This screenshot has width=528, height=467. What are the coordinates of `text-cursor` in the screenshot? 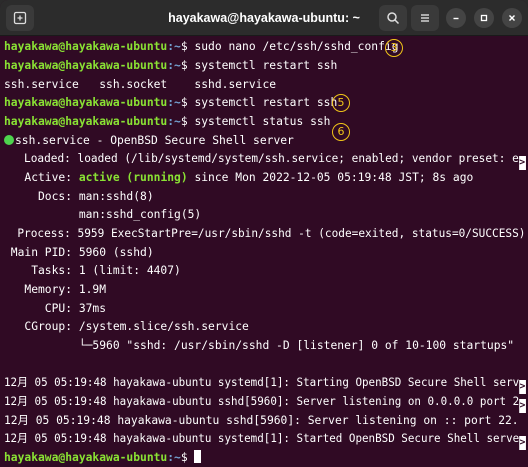 It's located at (198, 456).